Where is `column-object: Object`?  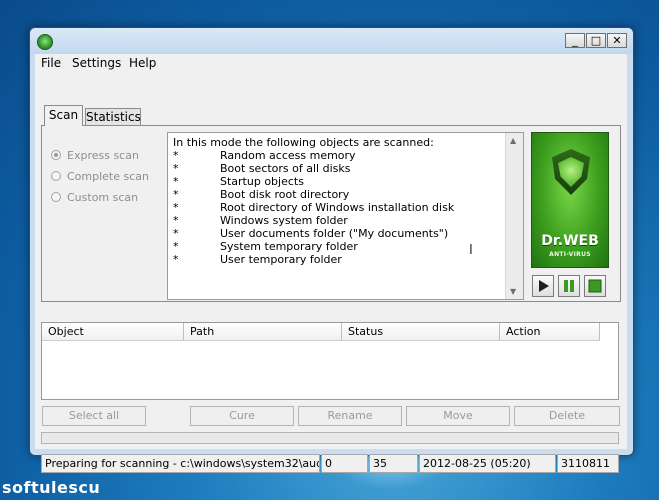 column-object: Object is located at coordinates (113, 332).